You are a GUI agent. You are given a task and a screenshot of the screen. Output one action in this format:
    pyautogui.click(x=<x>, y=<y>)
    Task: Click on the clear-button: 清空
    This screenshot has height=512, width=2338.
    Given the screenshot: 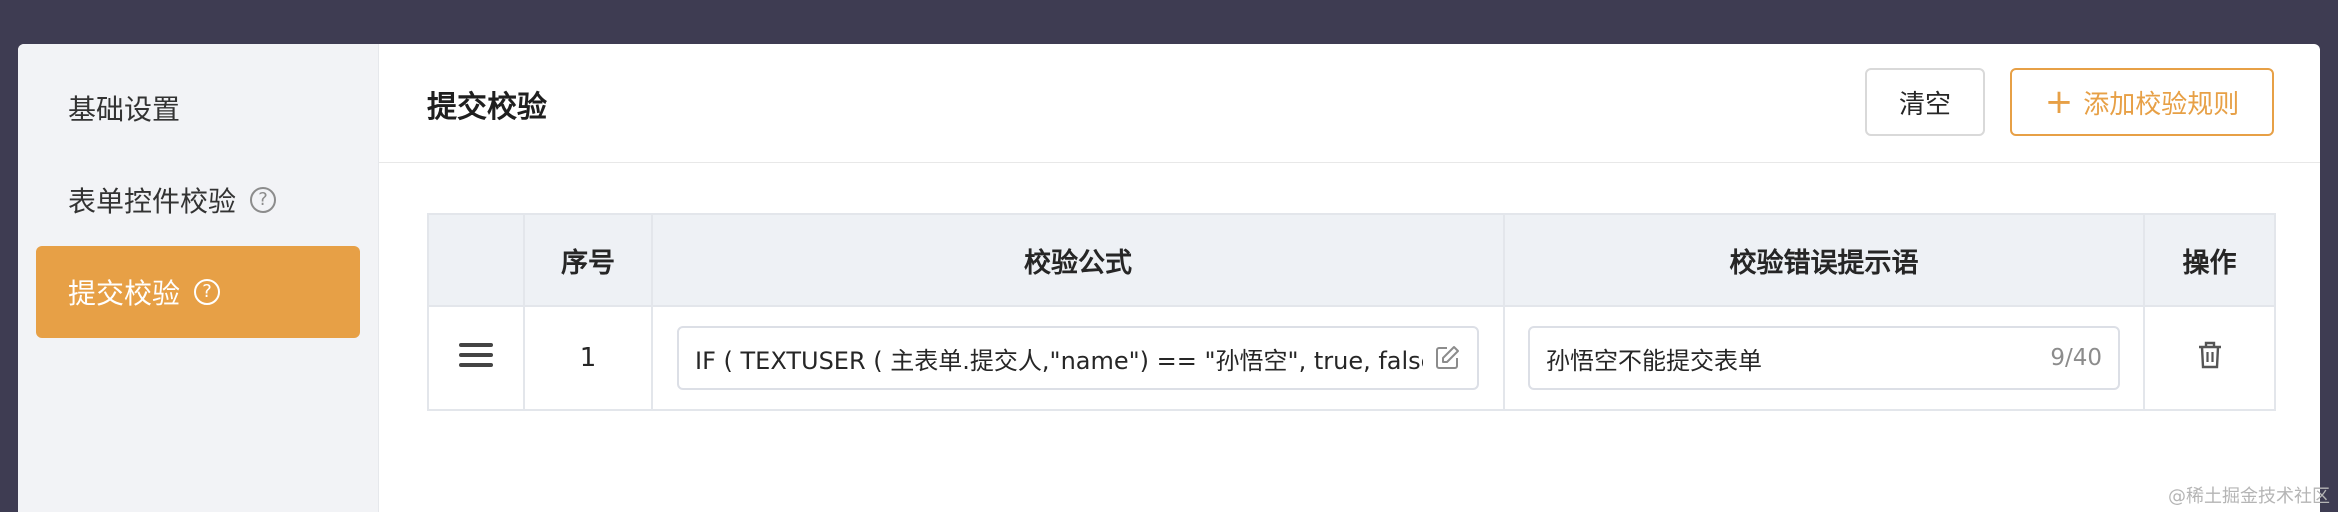 What is the action you would take?
    pyautogui.click(x=1925, y=102)
    